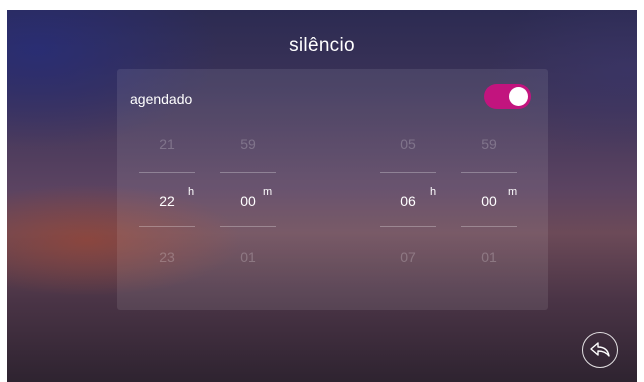 The width and height of the screenshot is (644, 382). Describe the element at coordinates (191, 192) in the screenshot. I see `start-hour-unit: h` at that location.